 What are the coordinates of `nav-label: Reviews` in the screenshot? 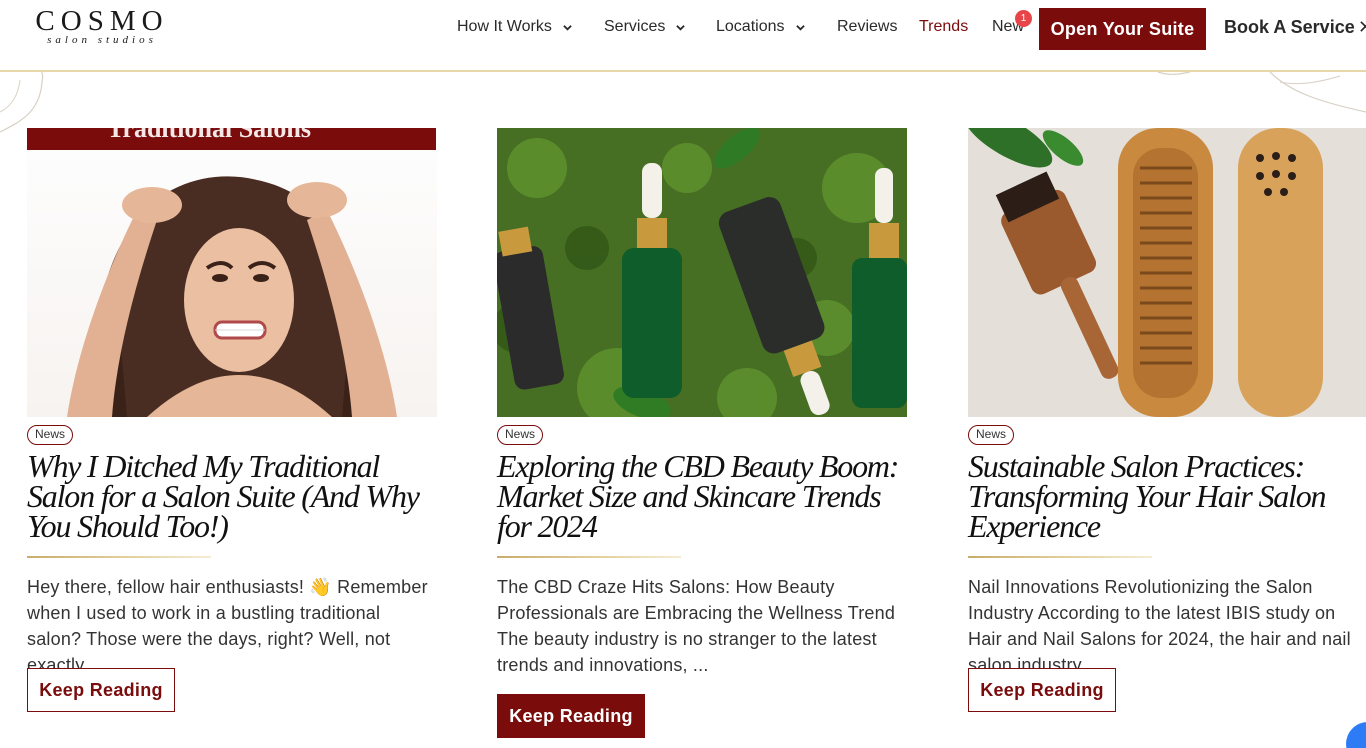 It's located at (867, 26).